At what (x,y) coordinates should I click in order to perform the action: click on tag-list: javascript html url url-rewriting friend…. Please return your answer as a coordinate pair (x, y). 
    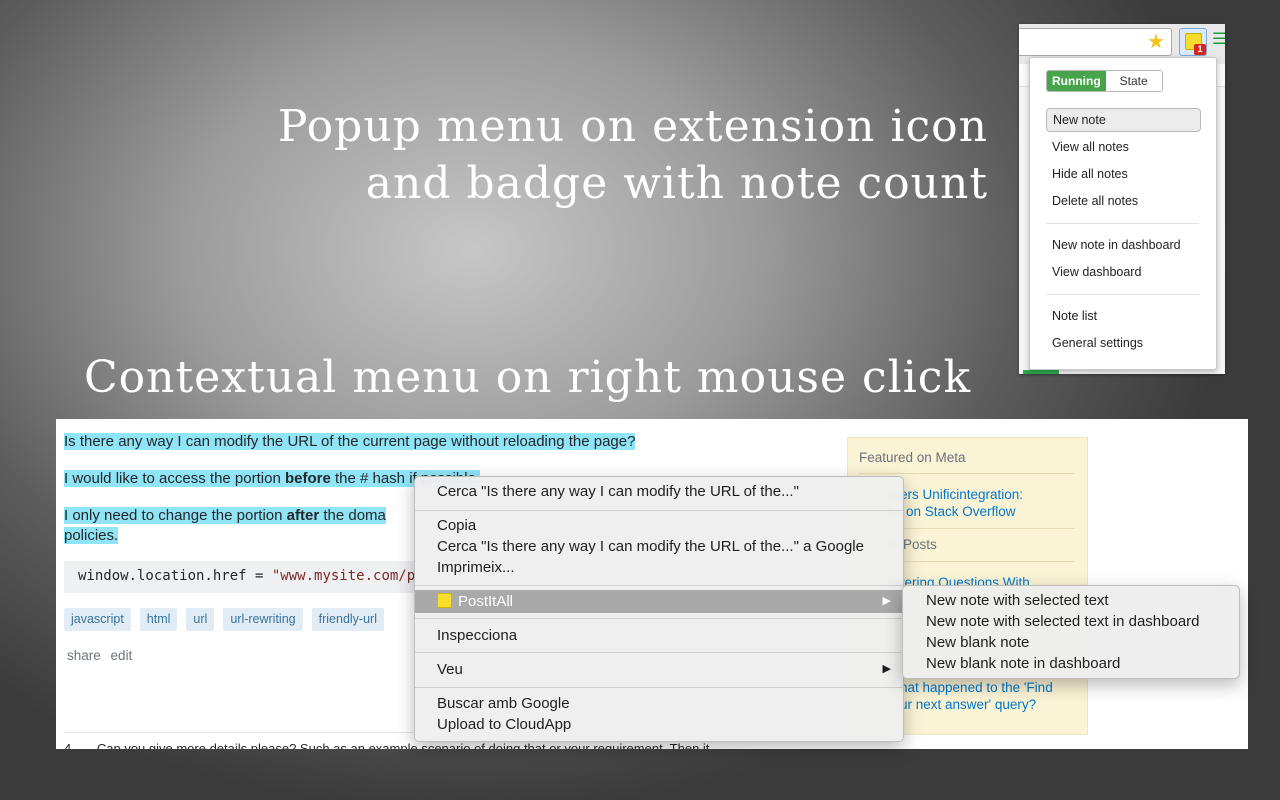
    Looking at the image, I should click on (224, 619).